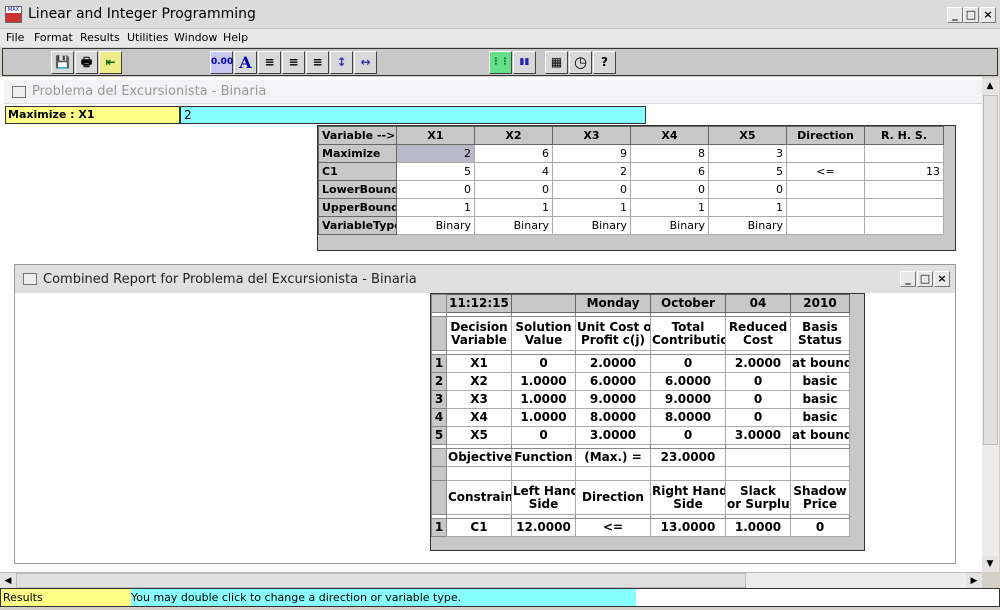 Image resolution: width=1000 pixels, height=610 pixels. What do you see at coordinates (543, 457) in the screenshot?
I see `report-cell: Function` at bounding box center [543, 457].